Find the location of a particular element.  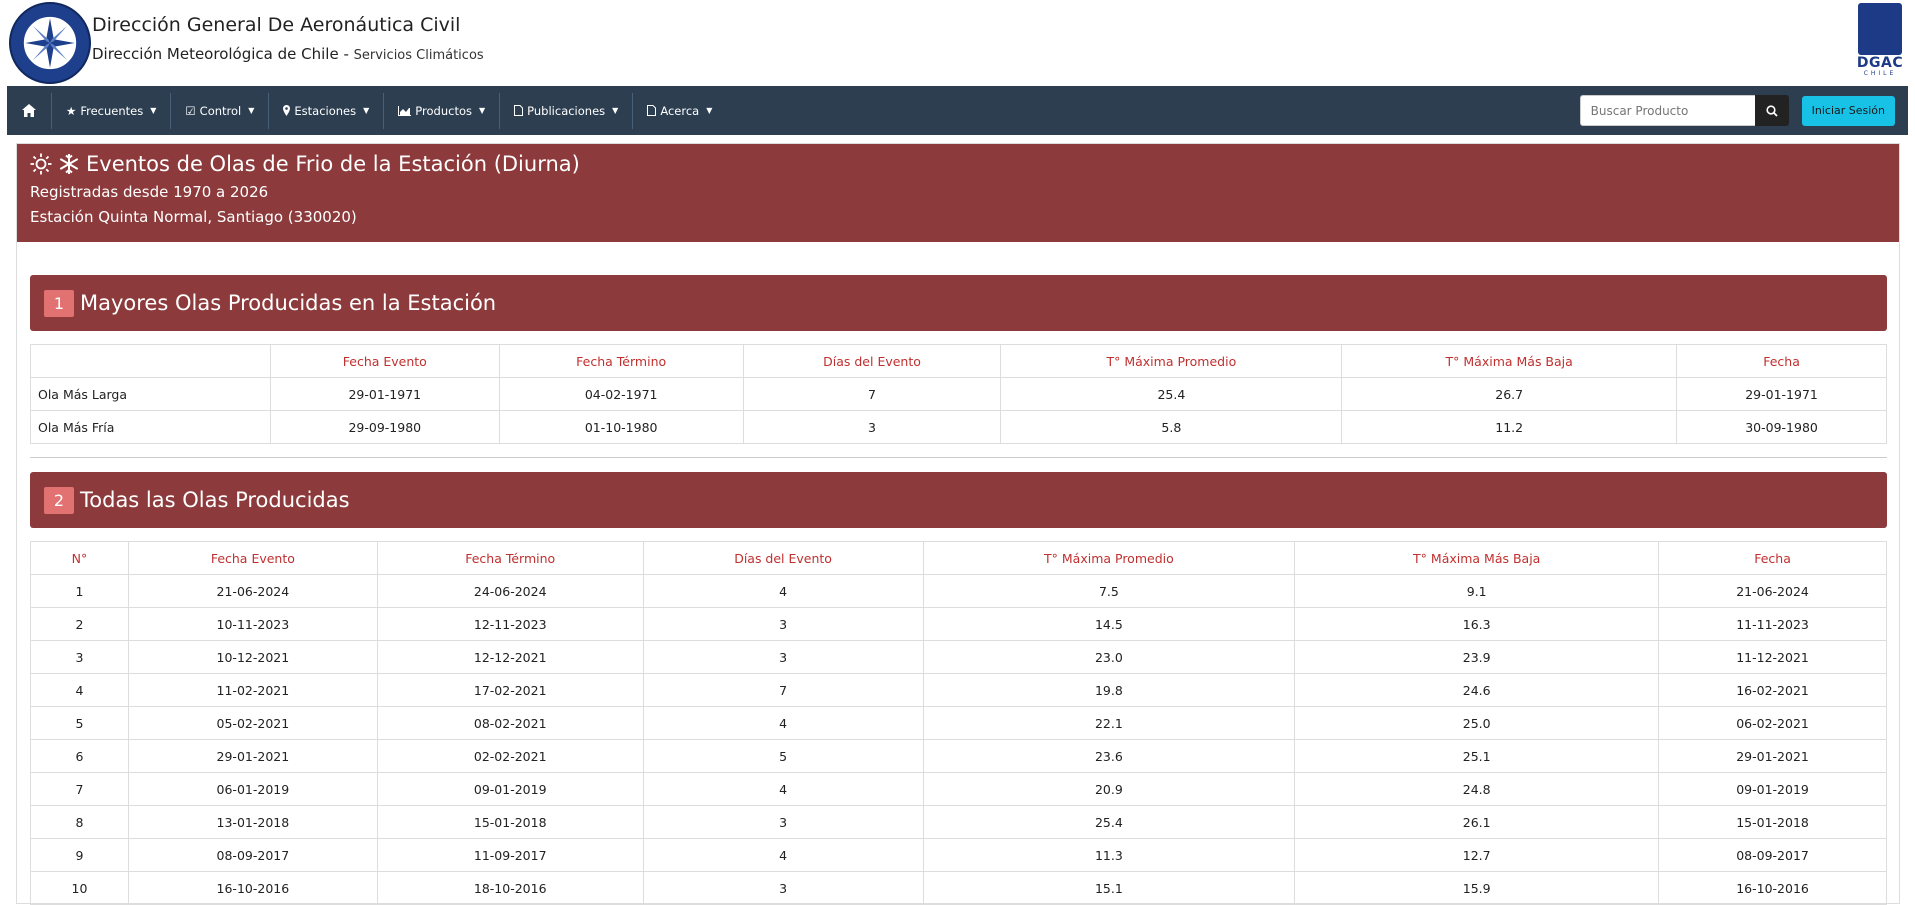

nav-right-group: Iniciar Sesión is located at coordinates (1743, 110).